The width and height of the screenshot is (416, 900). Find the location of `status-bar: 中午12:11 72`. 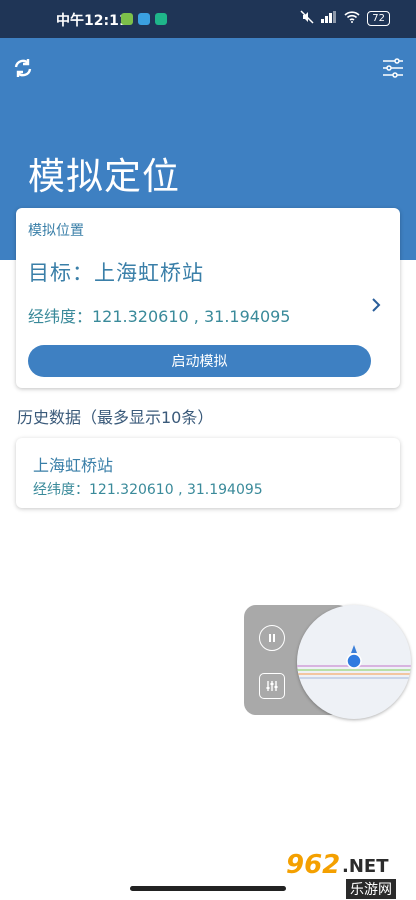

status-bar: 中午12:11 72 is located at coordinates (208, 19).